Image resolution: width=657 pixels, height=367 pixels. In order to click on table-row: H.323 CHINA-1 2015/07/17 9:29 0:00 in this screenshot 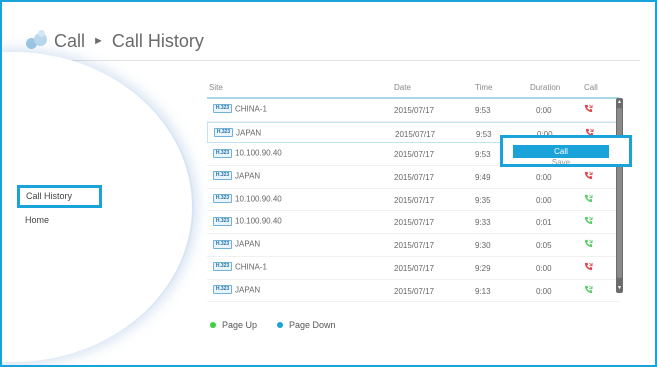, I will do `click(413, 268)`.